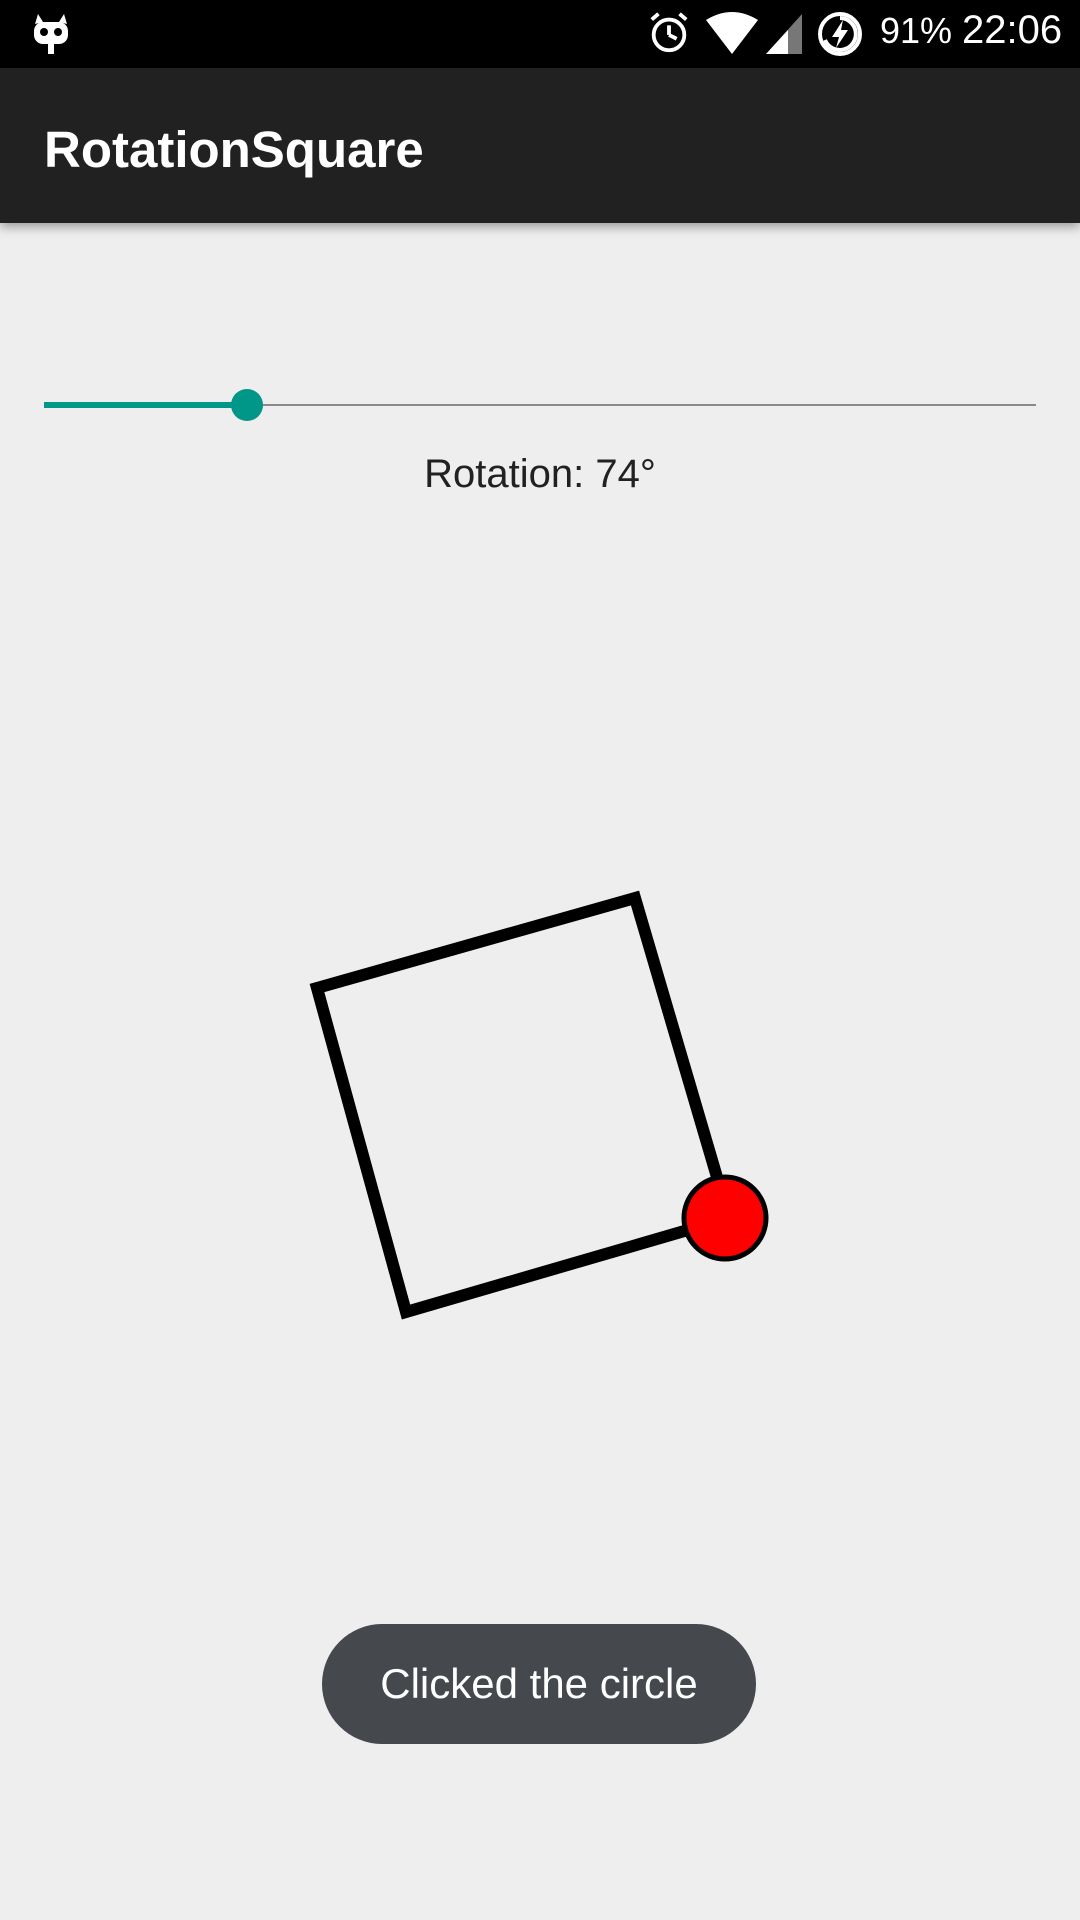  I want to click on rotation-label: Rotation: 74°, so click(540, 474).